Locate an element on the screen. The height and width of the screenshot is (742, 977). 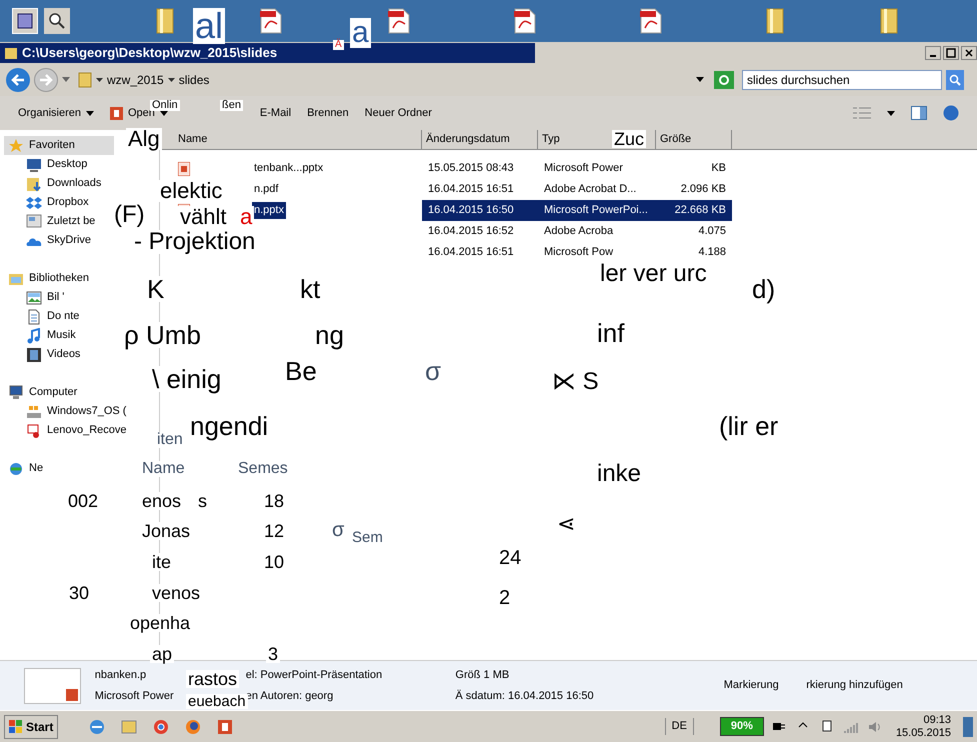
search-button is located at coordinates (955, 80).